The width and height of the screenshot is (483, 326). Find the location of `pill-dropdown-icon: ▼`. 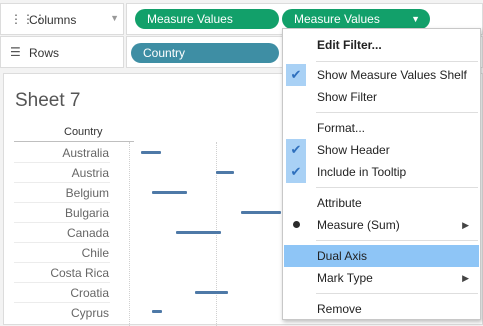

pill-dropdown-icon: ▼ is located at coordinates (415, 19).